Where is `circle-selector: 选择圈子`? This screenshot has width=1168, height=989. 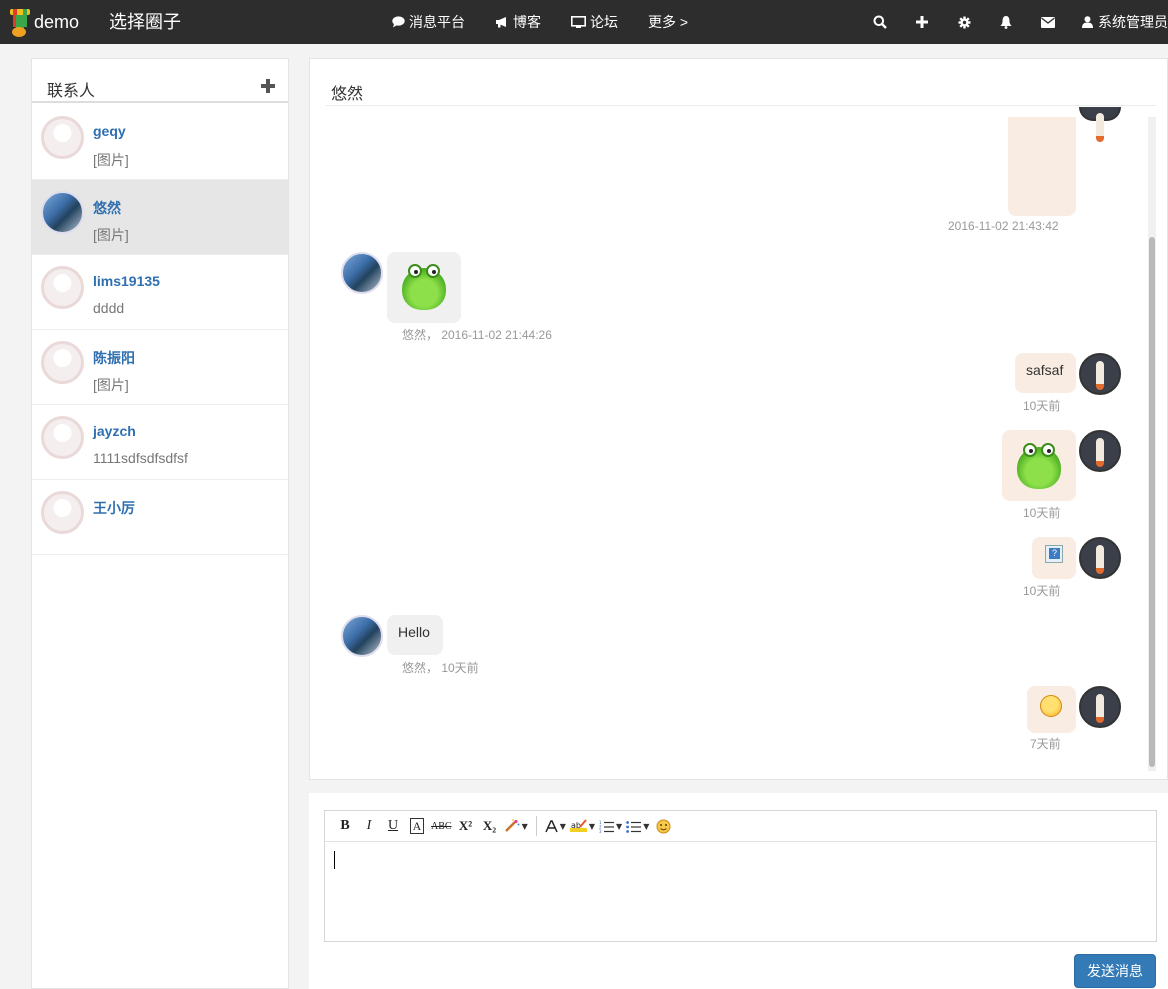
circle-selector: 选择圈子 is located at coordinates (145, 21).